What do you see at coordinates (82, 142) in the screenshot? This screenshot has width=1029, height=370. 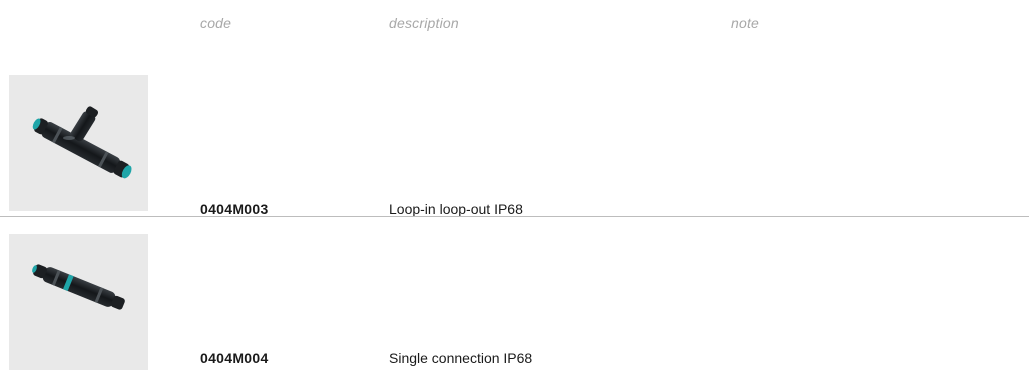 I see `tee-connector-icon` at bounding box center [82, 142].